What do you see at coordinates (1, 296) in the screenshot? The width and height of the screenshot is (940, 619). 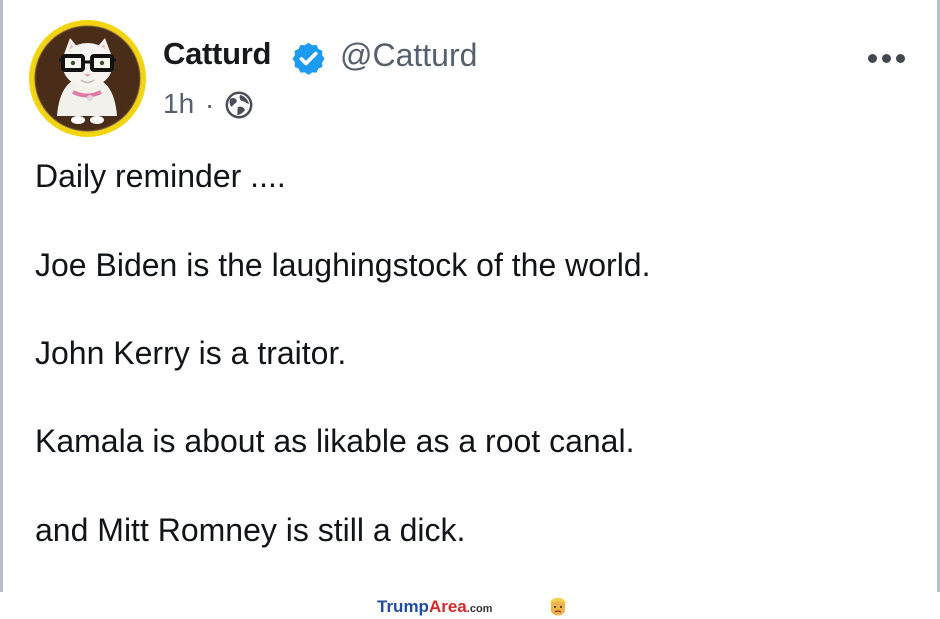 I see `left-border` at bounding box center [1, 296].